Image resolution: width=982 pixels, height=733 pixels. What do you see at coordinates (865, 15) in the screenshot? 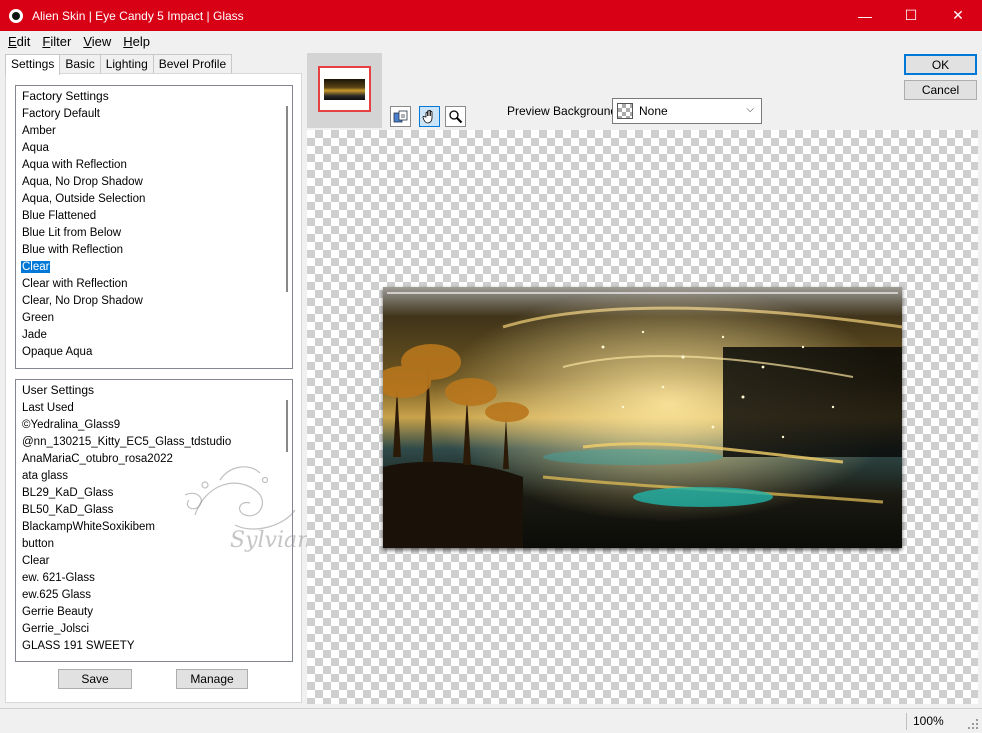
I see `minimize-button: —` at bounding box center [865, 15].